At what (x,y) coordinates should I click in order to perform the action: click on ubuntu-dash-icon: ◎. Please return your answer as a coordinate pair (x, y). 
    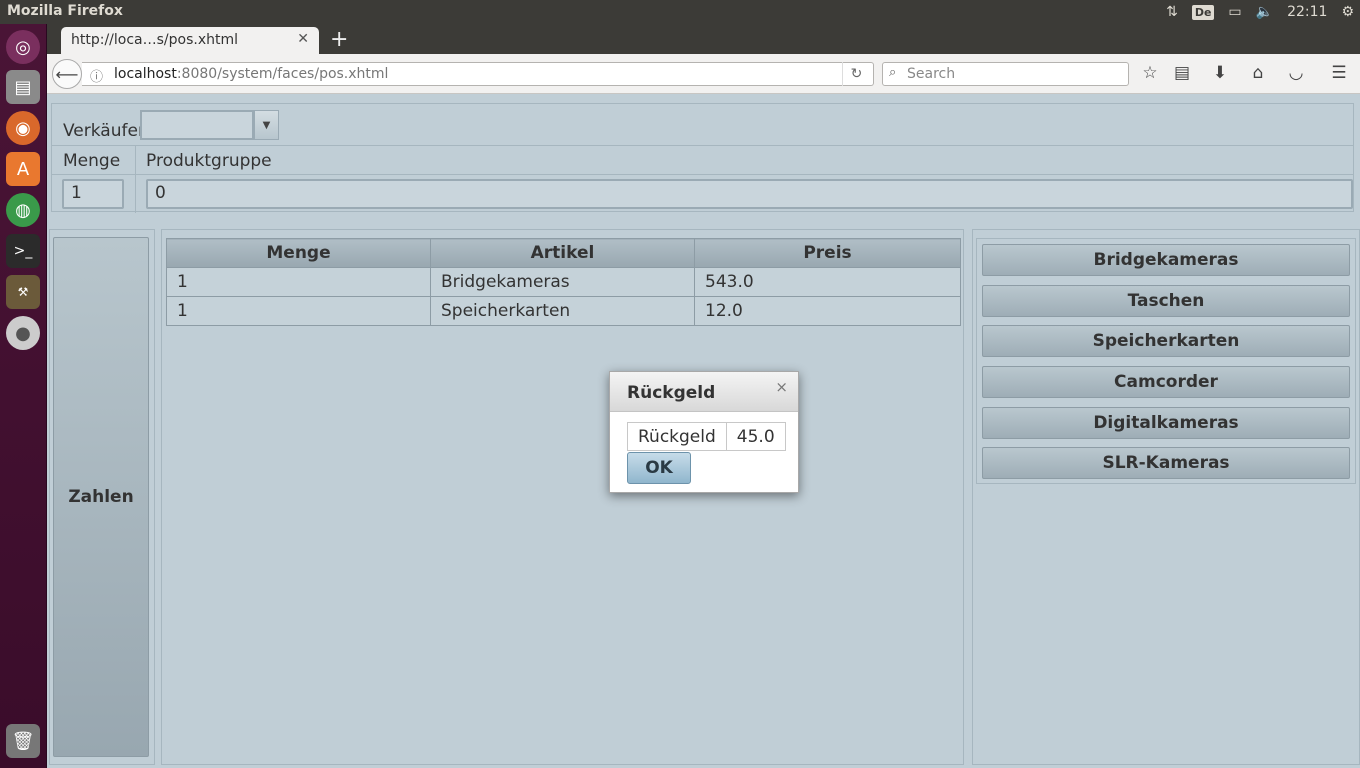
    Looking at the image, I should click on (23, 47).